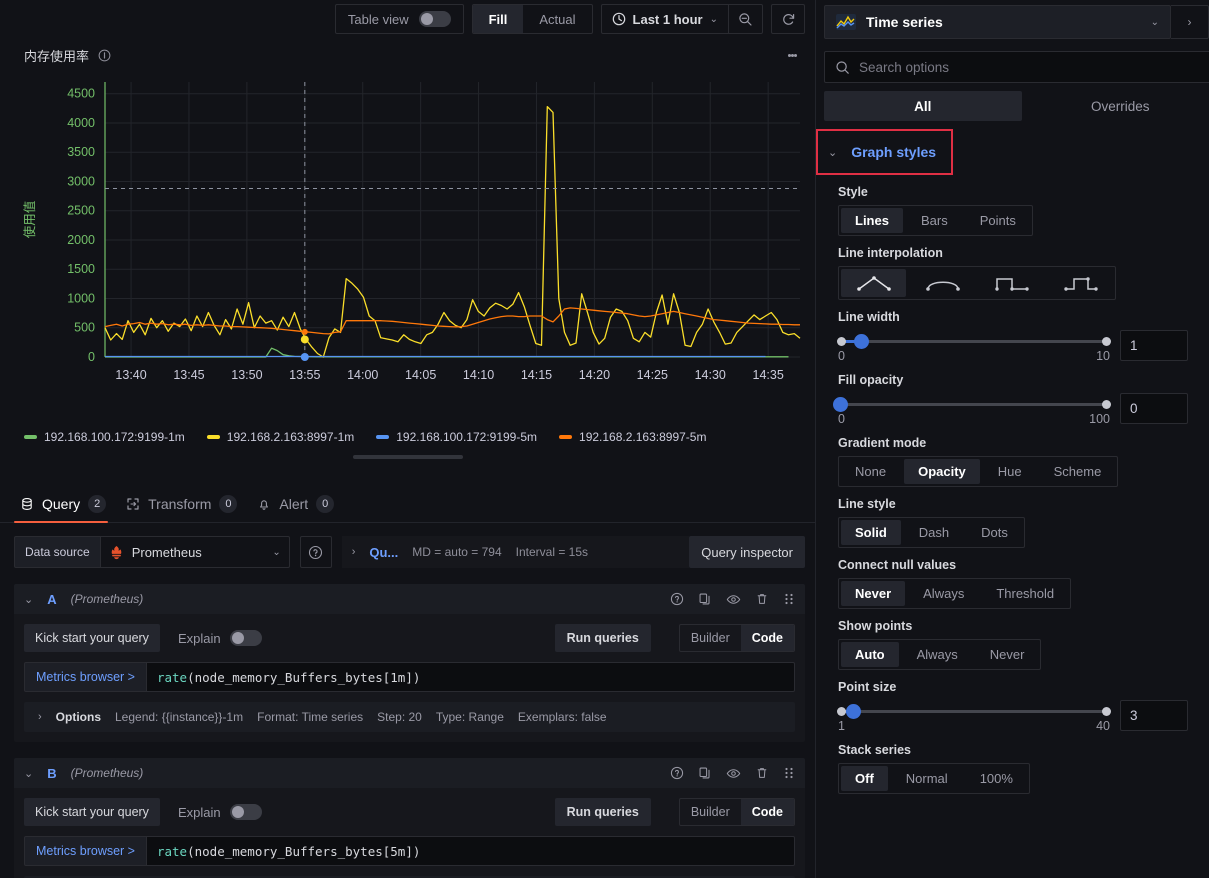 The width and height of the screenshot is (1209, 878). What do you see at coordinates (974, 341) in the screenshot?
I see `line-width-track` at bounding box center [974, 341].